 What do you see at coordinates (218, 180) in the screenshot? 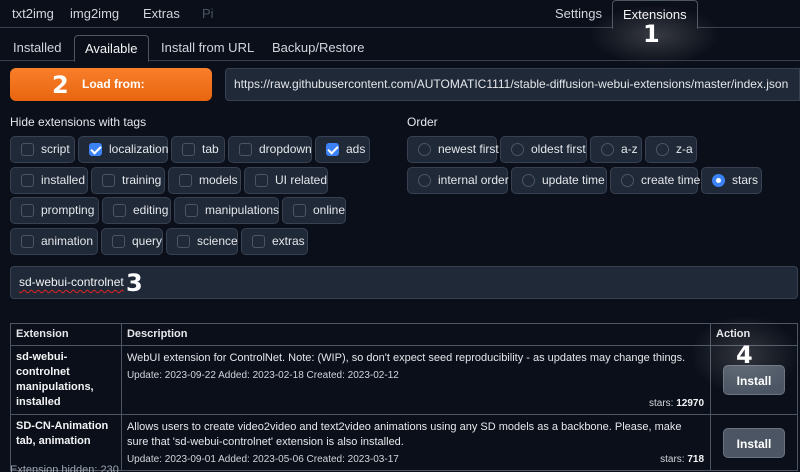
I see `checkbox-label: models` at bounding box center [218, 180].